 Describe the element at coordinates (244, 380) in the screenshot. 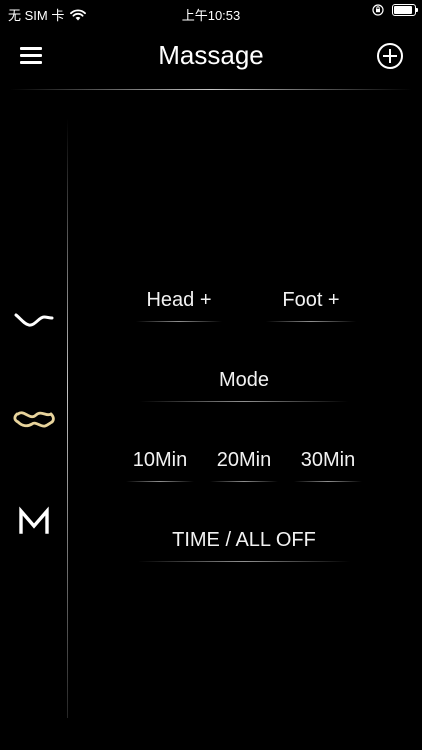

I see `mode-label: Mode` at that location.